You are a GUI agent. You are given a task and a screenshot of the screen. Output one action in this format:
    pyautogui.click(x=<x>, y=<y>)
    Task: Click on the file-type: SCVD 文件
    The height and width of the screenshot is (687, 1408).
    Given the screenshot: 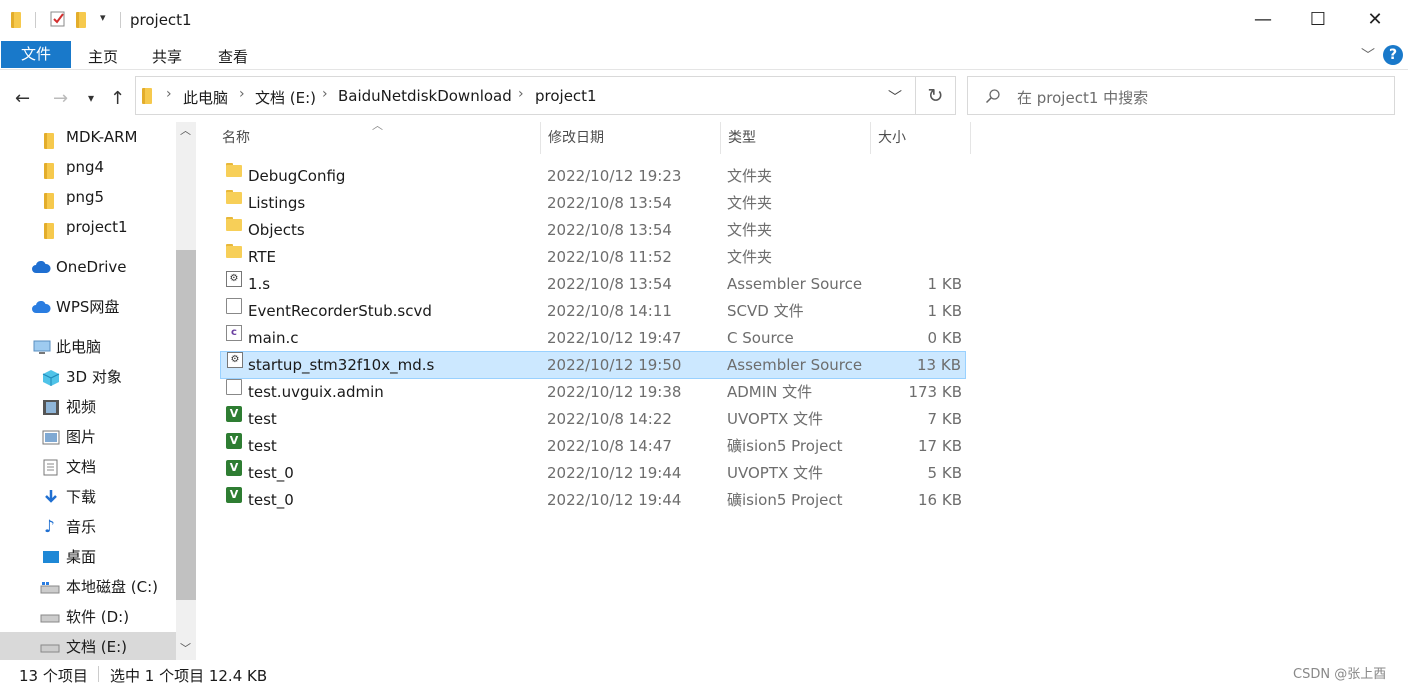 What is the action you would take?
    pyautogui.click(x=765, y=311)
    